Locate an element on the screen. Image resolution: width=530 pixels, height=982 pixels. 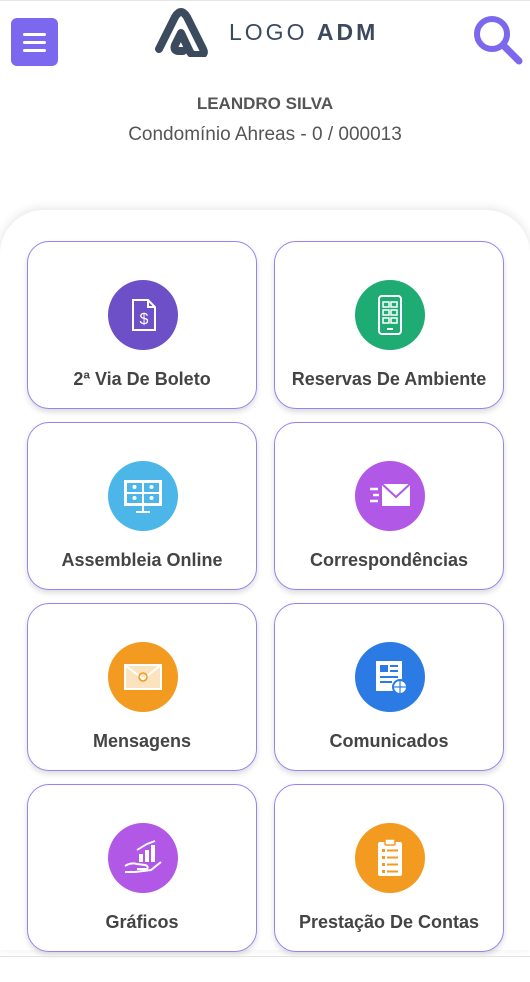
card-label: Comunicados is located at coordinates (389, 741).